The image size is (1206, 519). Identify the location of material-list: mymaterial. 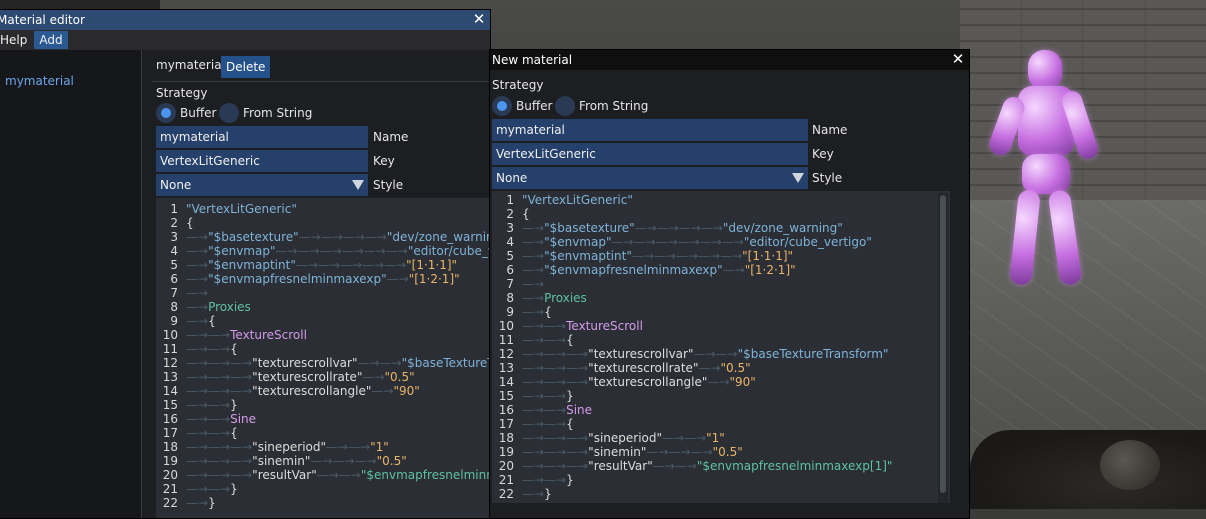
(71, 284).